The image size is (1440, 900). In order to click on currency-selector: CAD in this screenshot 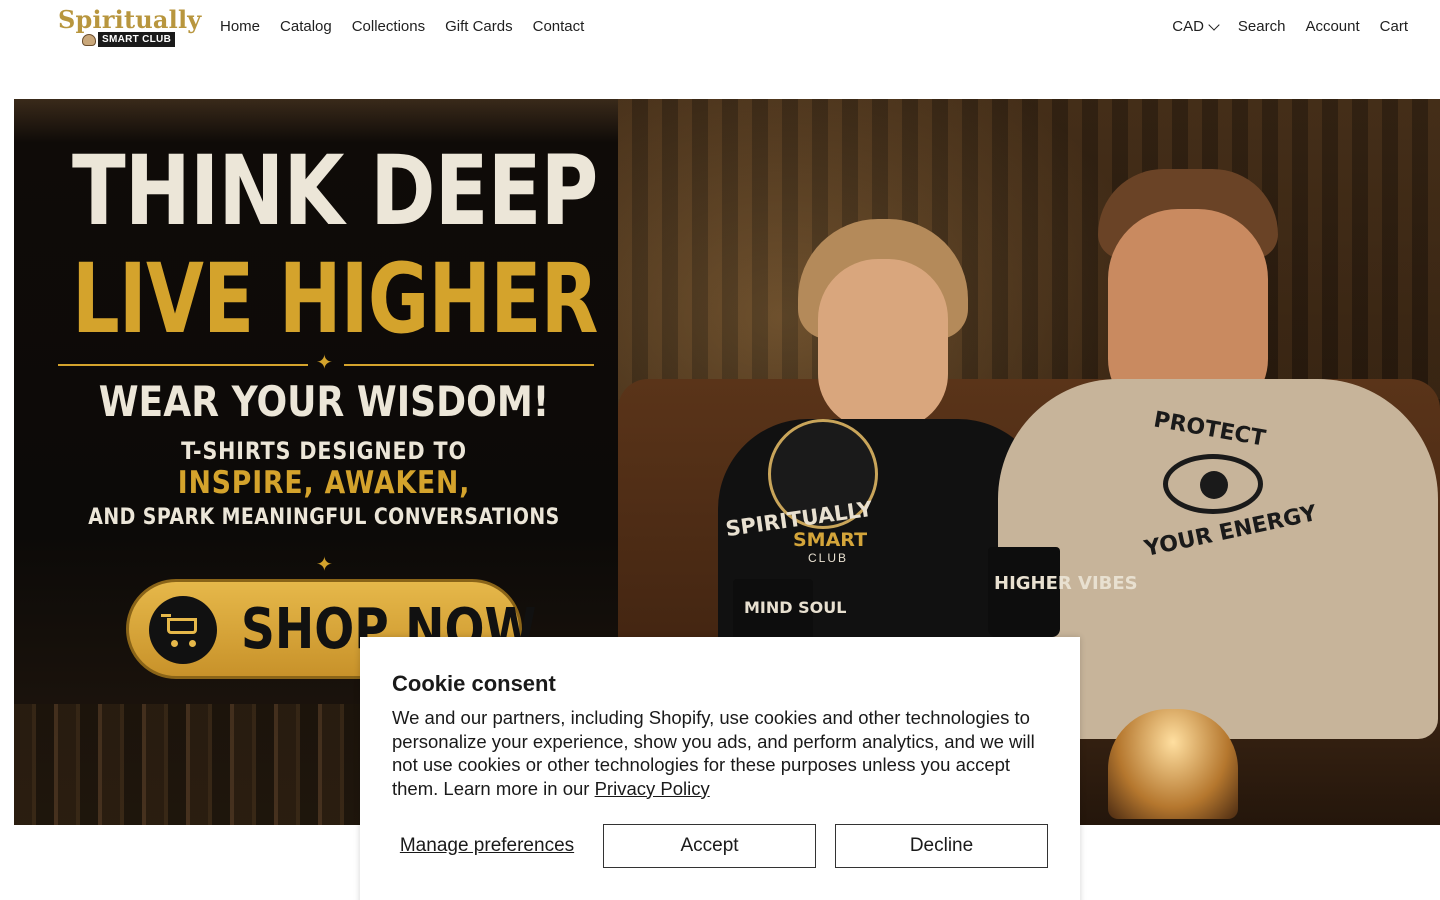, I will do `click(1196, 27)`.